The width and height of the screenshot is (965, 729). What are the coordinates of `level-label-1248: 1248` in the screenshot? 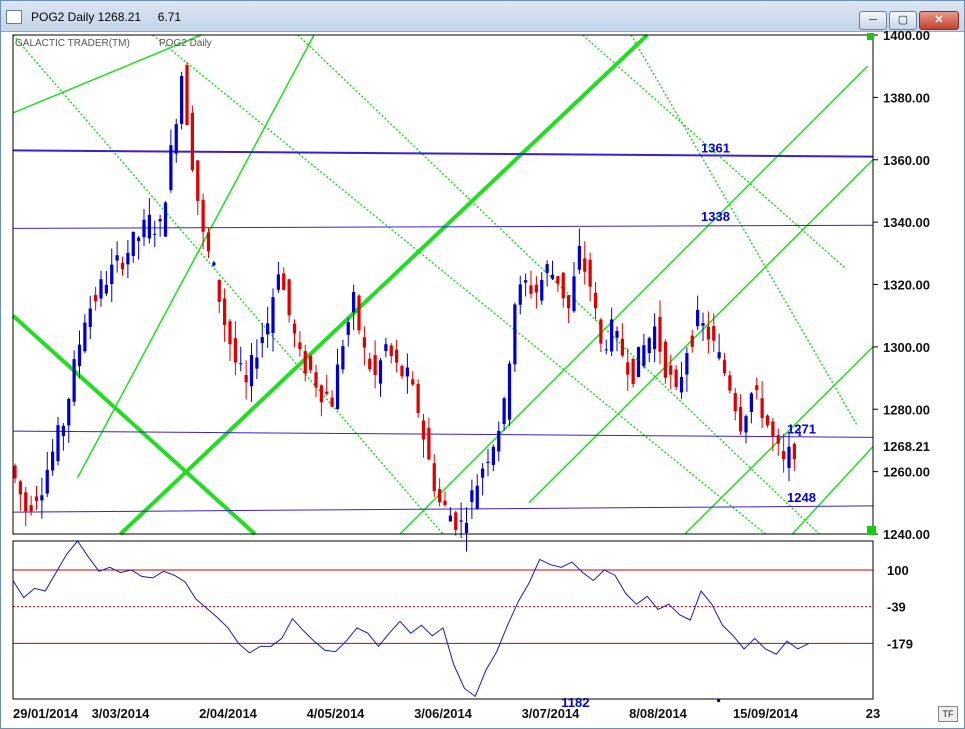 It's located at (801, 497).